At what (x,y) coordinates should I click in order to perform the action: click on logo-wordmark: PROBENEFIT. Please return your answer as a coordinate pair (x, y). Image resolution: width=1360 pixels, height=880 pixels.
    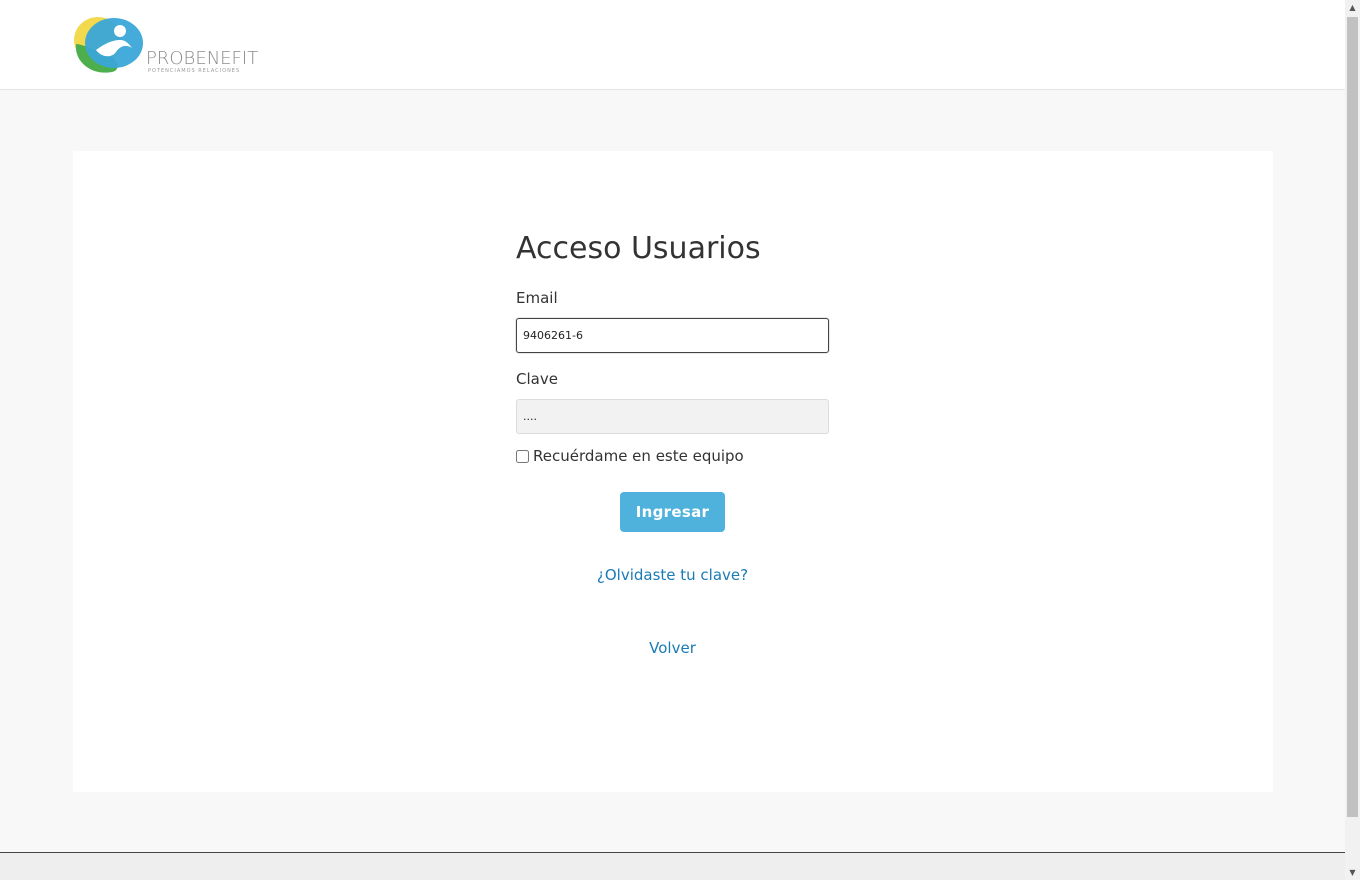
    Looking at the image, I should click on (202, 58).